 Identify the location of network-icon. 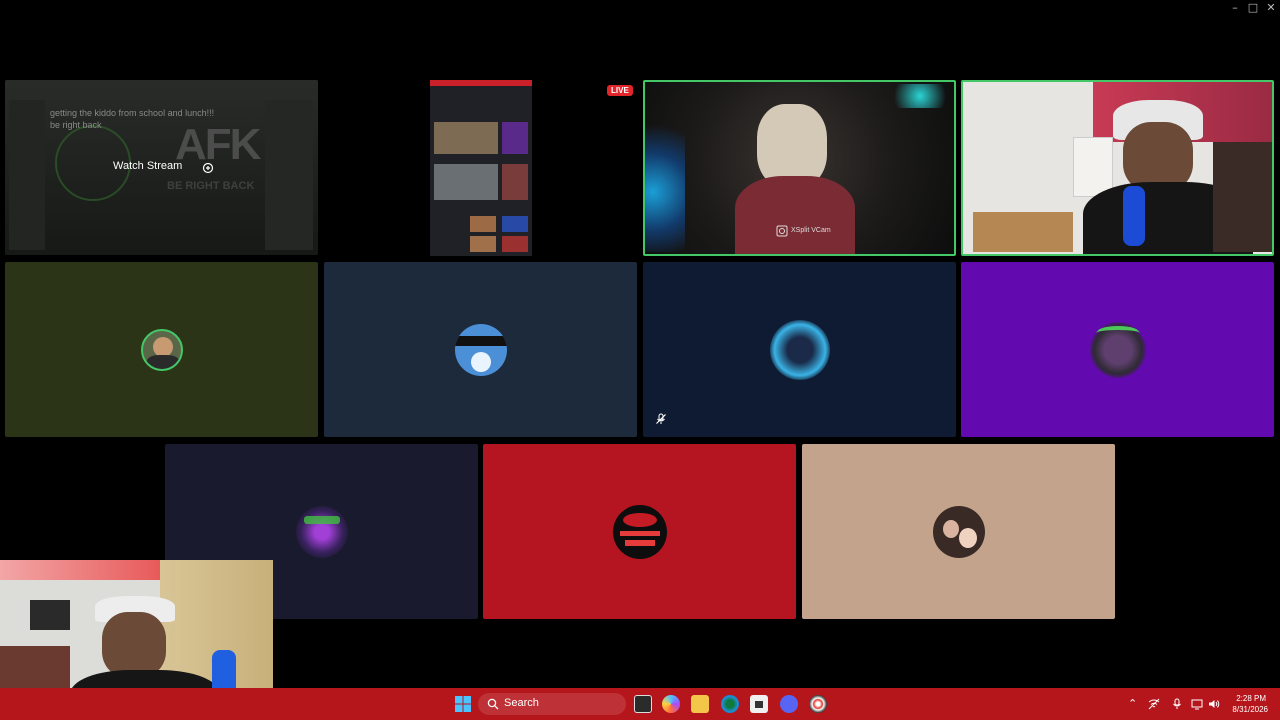
(1154, 704).